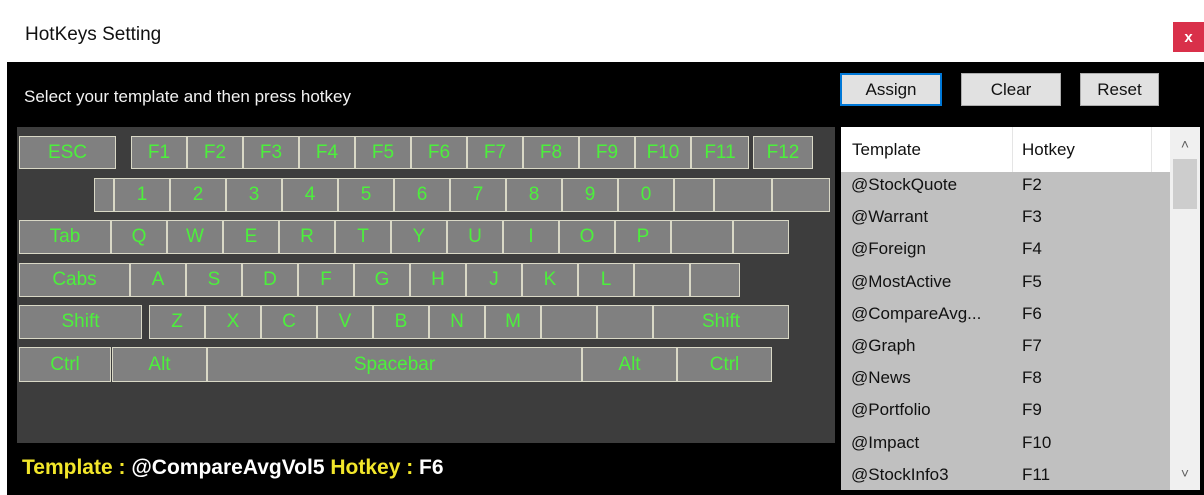 This screenshot has height=495, width=1204. Describe the element at coordinates (254, 195) in the screenshot. I see `key-3: 3` at that location.